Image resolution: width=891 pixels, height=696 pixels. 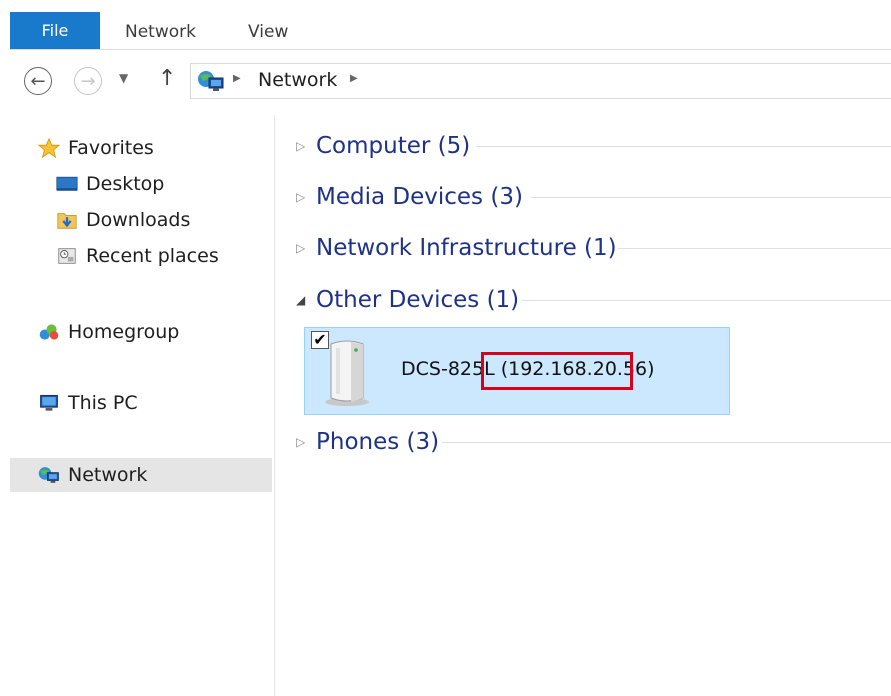 What do you see at coordinates (92, 475) in the screenshot?
I see `sidebar-item-network: Network` at bounding box center [92, 475].